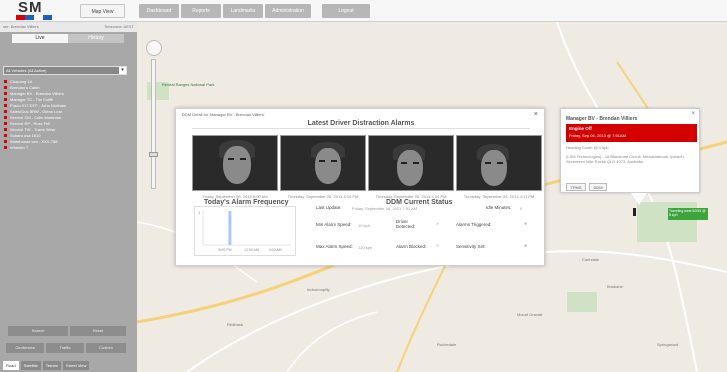 This screenshot has width=727, height=372. I want to click on map-type-selector: Road Satellite Terrain Street View, so click(46, 365).